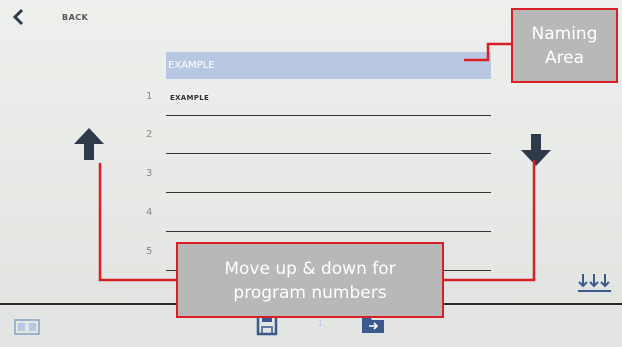 The width and height of the screenshot is (622, 347). Describe the element at coordinates (310, 269) in the screenshot. I see `callout-text: Move up & down for` at that location.